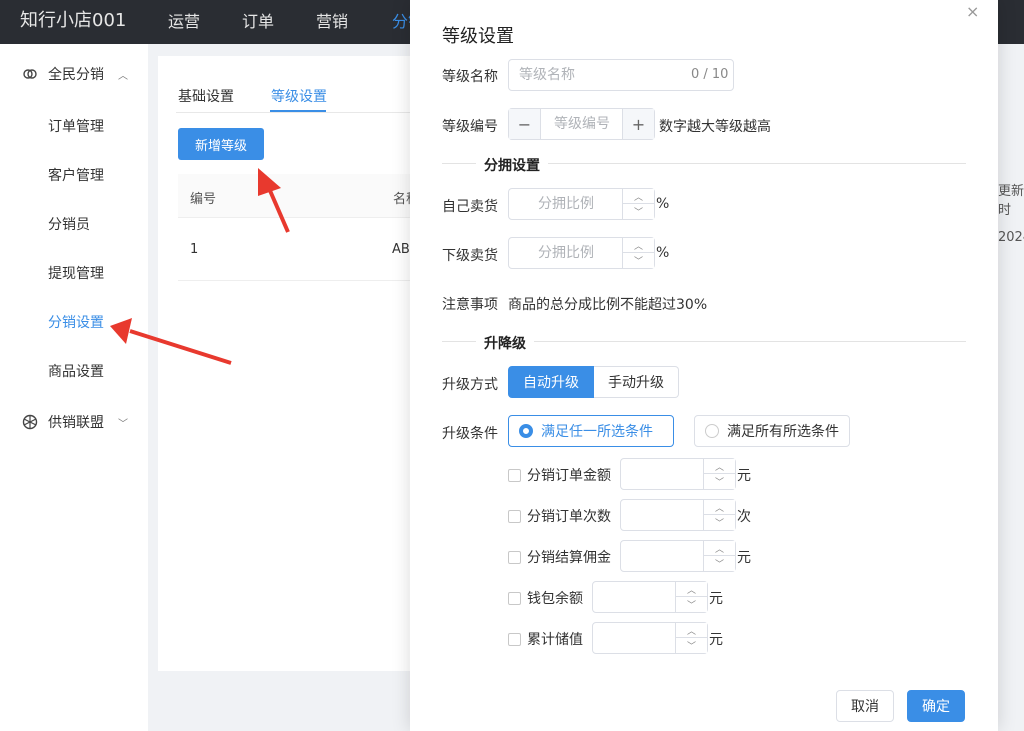 Image resolution: width=1024 pixels, height=731 pixels. I want to click on annotation-arrows, so click(200, 266).